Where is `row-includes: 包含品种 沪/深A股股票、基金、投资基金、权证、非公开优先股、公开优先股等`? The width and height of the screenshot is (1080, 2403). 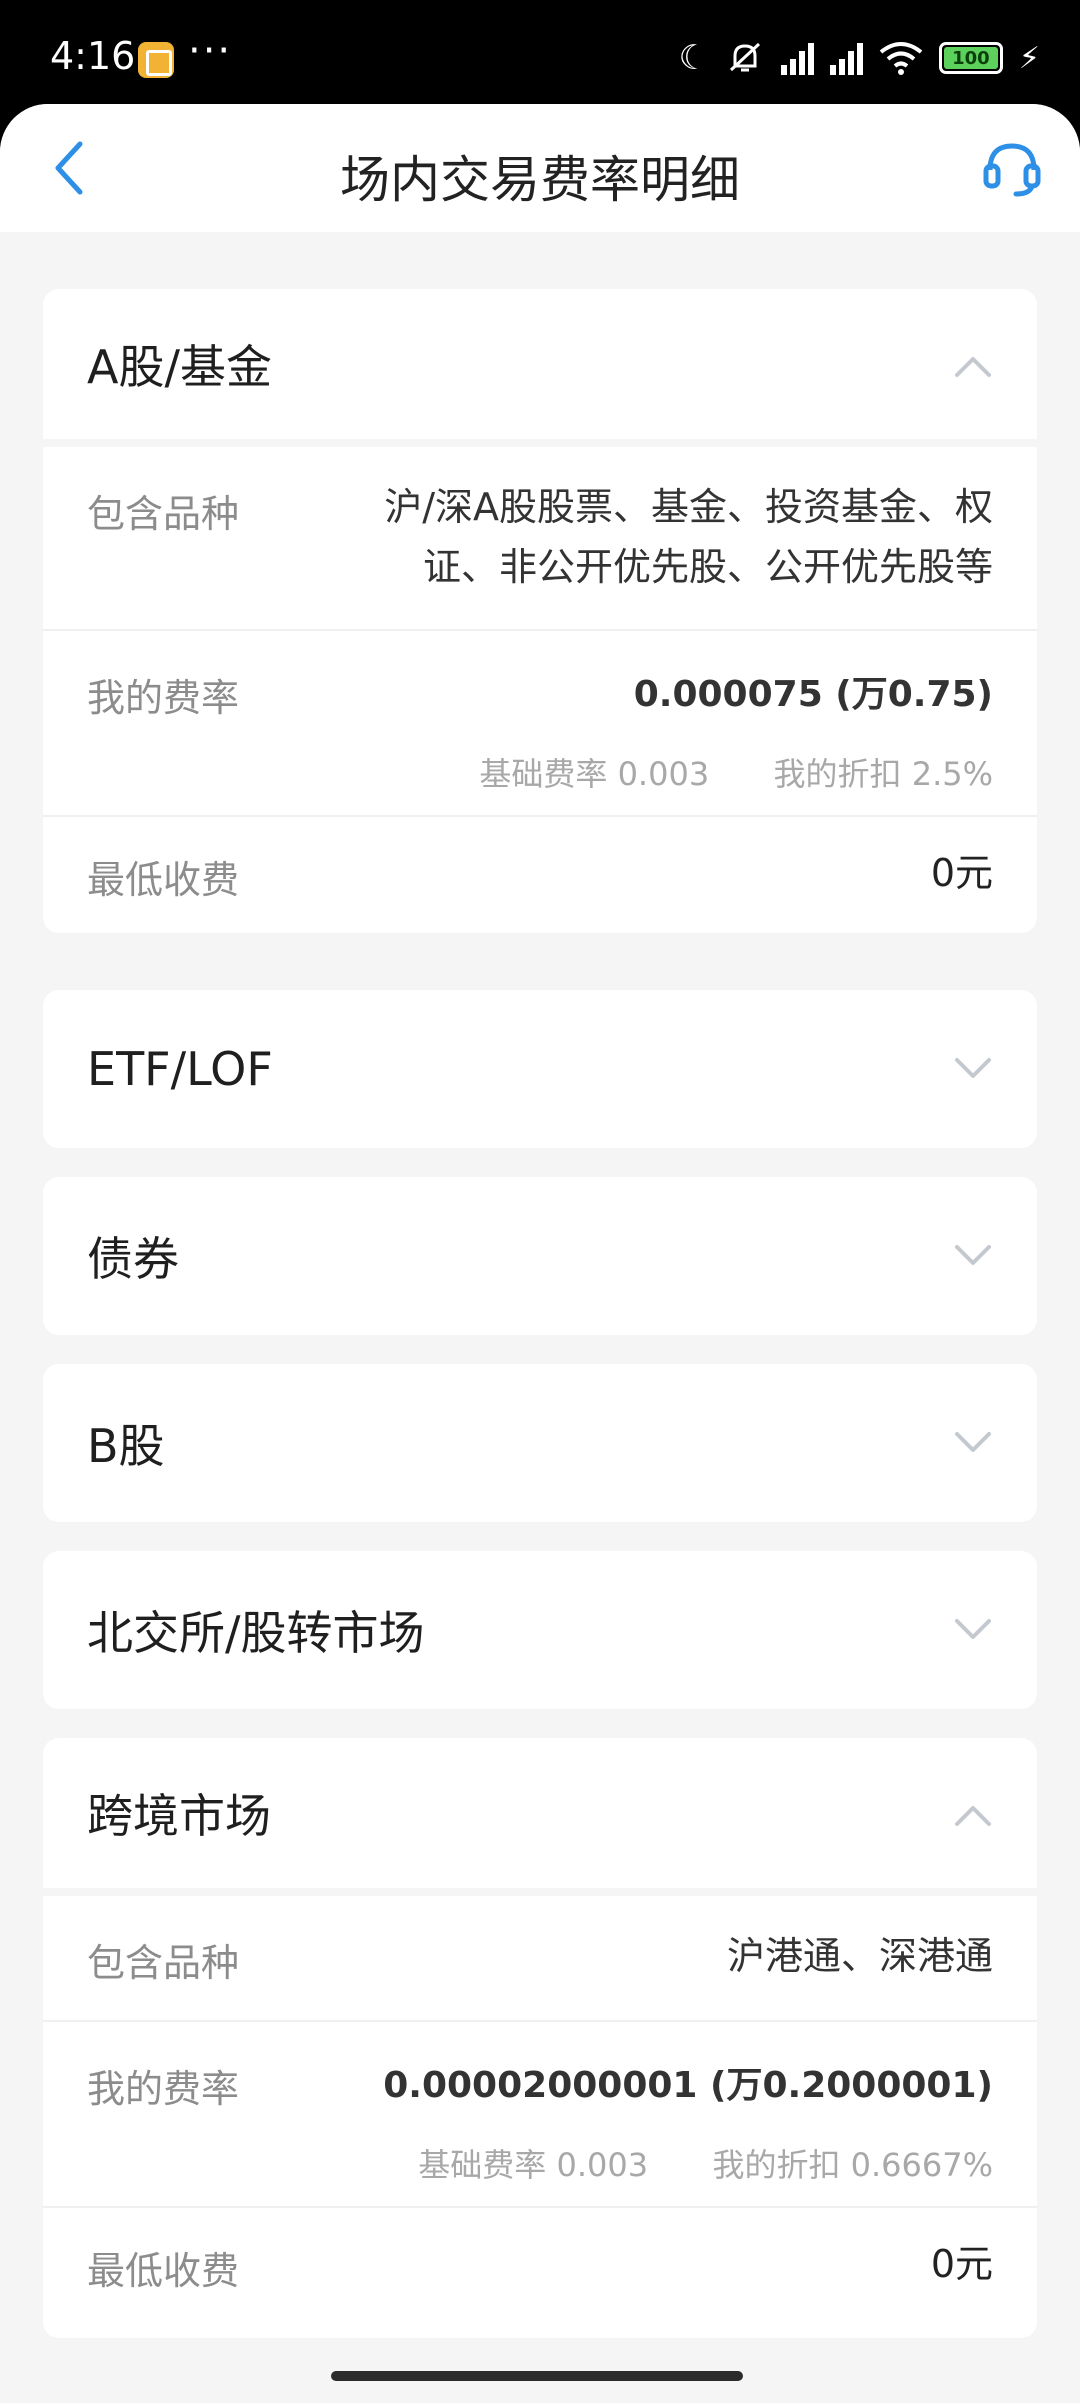 row-includes: 包含品种 沪/深A股股票、基金、投资基金、权证、非公开优先股、公开优先股等 is located at coordinates (540, 539).